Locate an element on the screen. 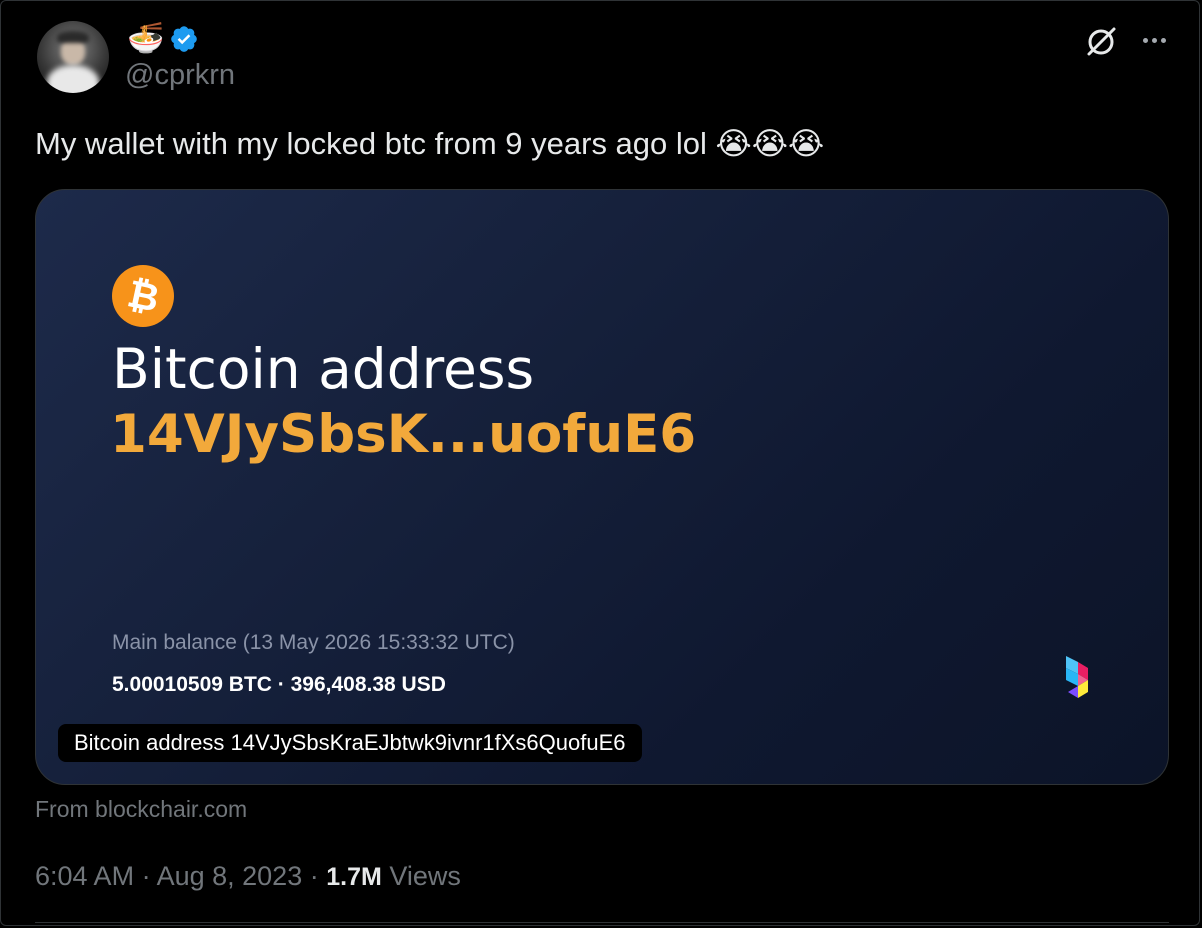 The width and height of the screenshot is (1202, 928). card-title: Bitcoin address is located at coordinates (323, 369).